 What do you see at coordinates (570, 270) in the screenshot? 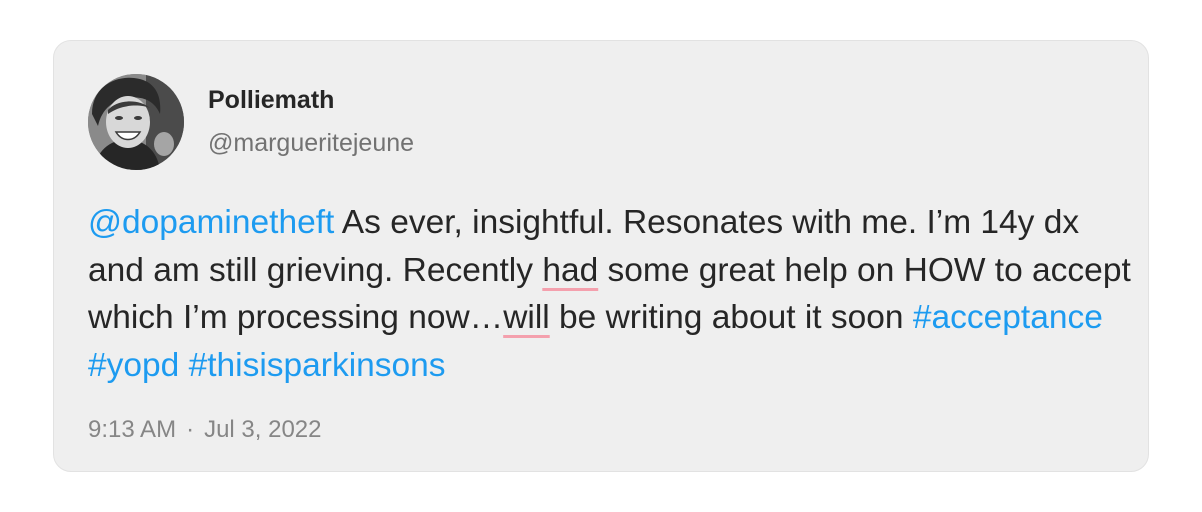
I see `spellcheck-word: had` at bounding box center [570, 270].